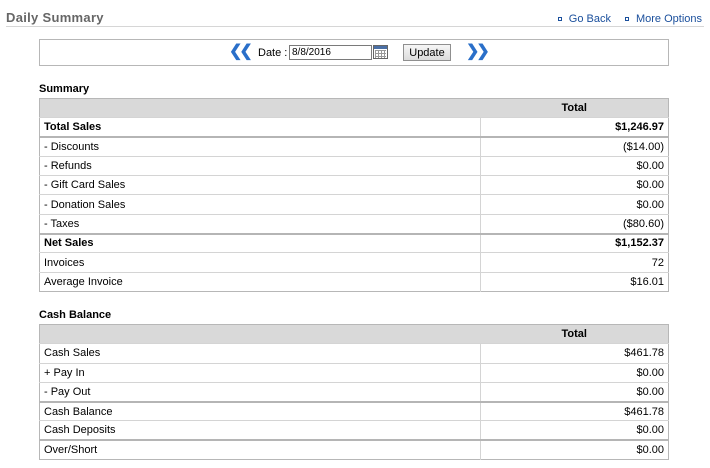  What do you see at coordinates (380, 47) in the screenshot?
I see `calendar-header-strip` at bounding box center [380, 47].